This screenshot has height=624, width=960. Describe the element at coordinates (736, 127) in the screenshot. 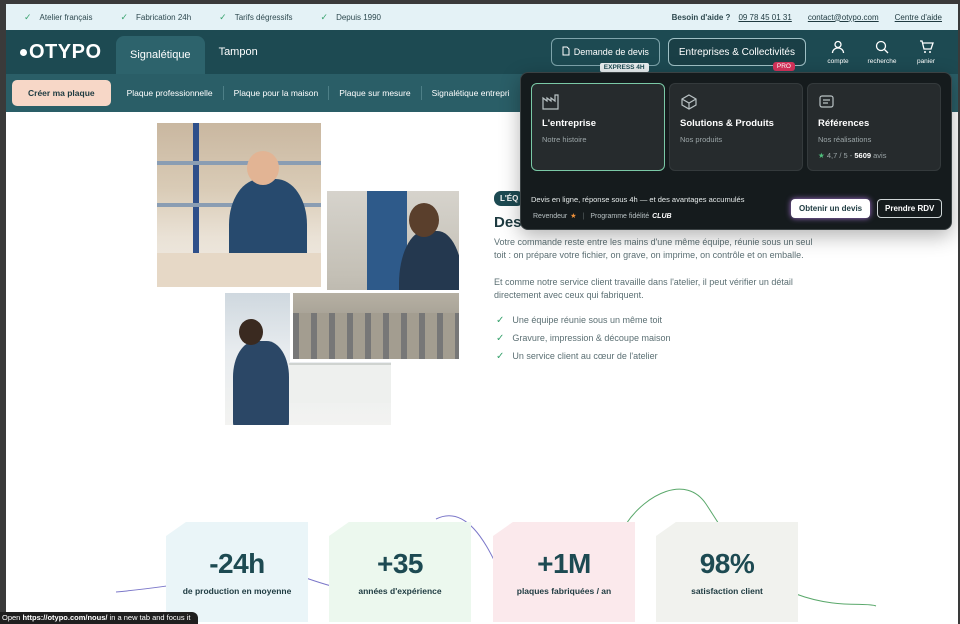

I see `menu-card-solutions: Solutions & Produits Nos produits` at that location.